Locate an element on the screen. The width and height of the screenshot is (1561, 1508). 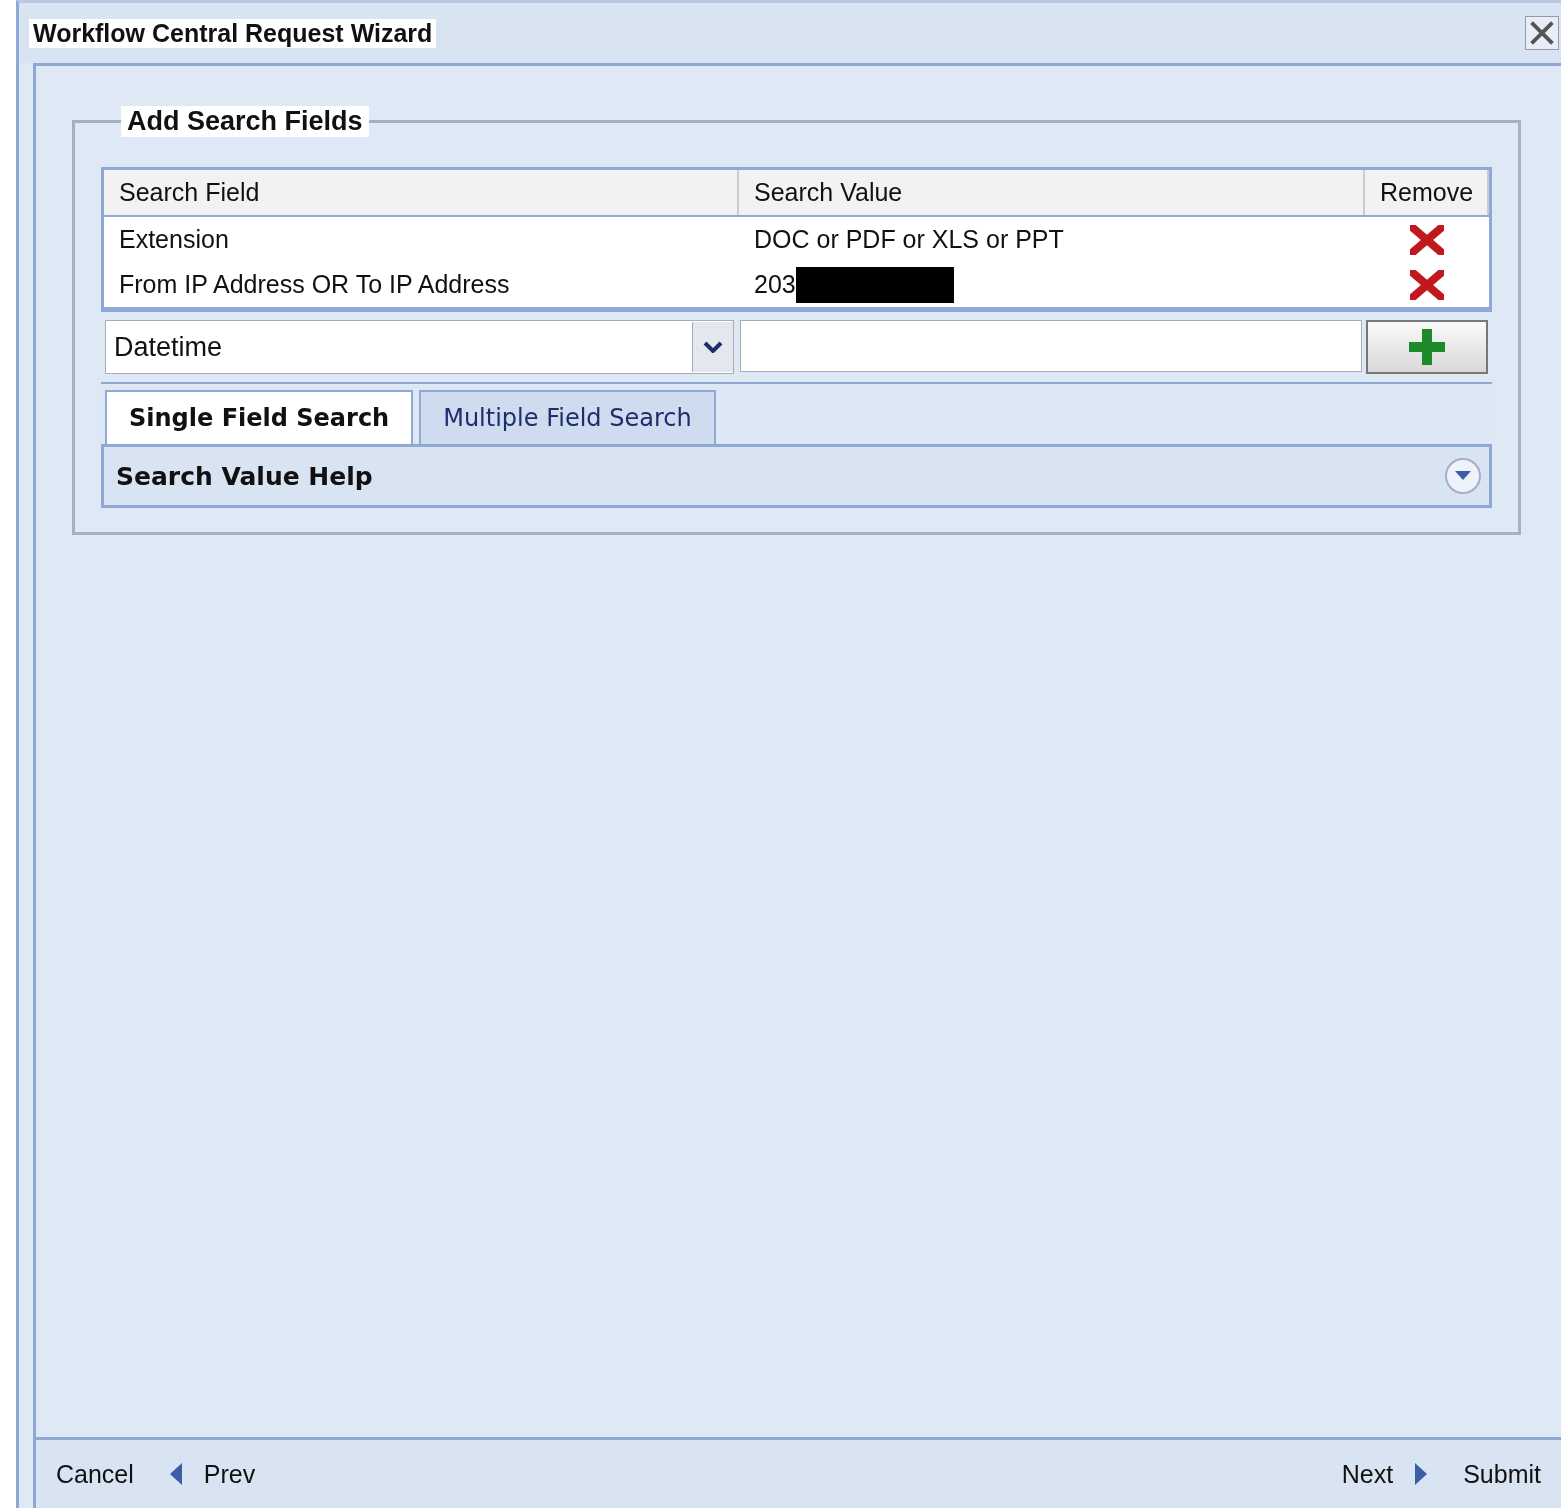
expand-button is located at coordinates (1463, 476).